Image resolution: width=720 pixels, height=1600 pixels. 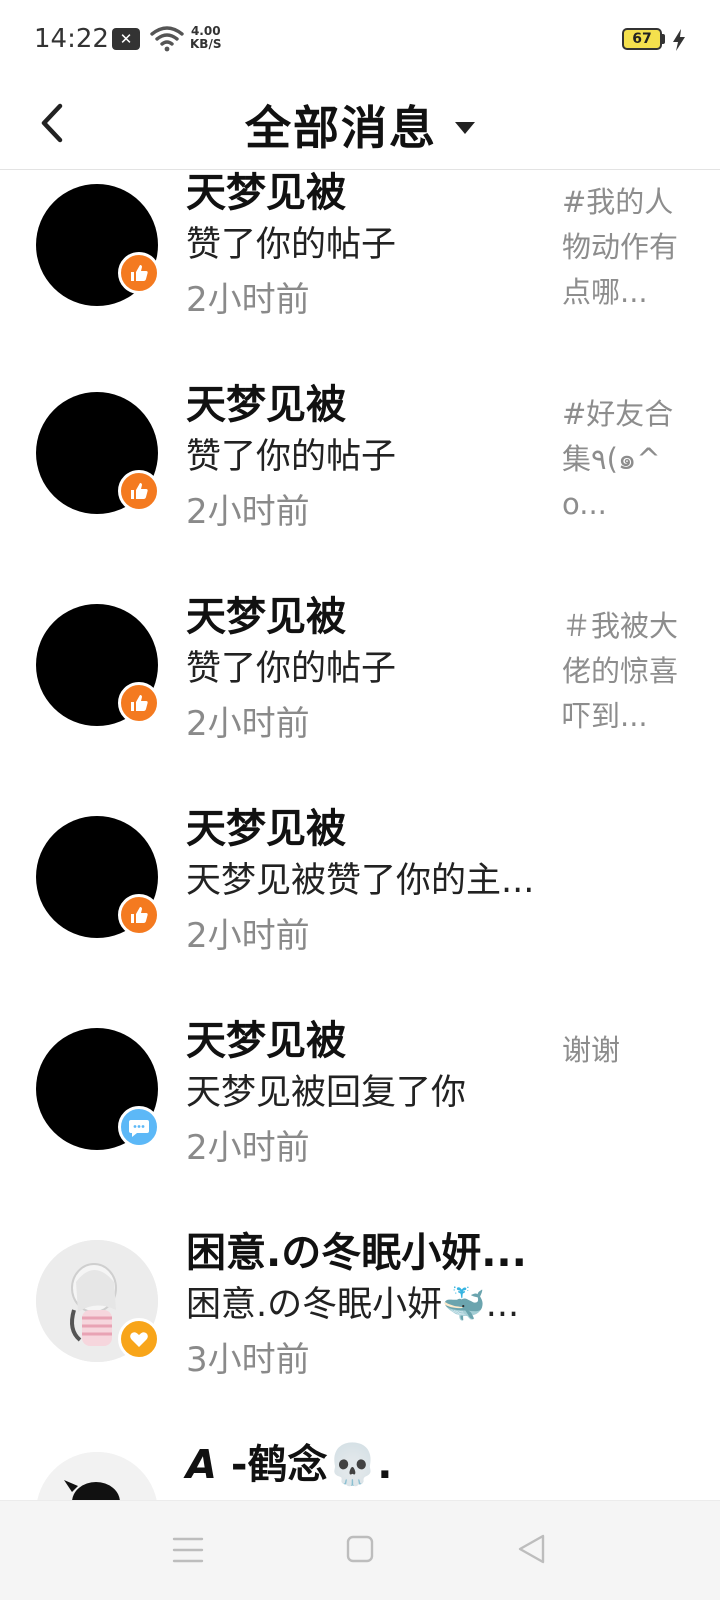 I want to click on wifi-icon, so click(x=167, y=39).